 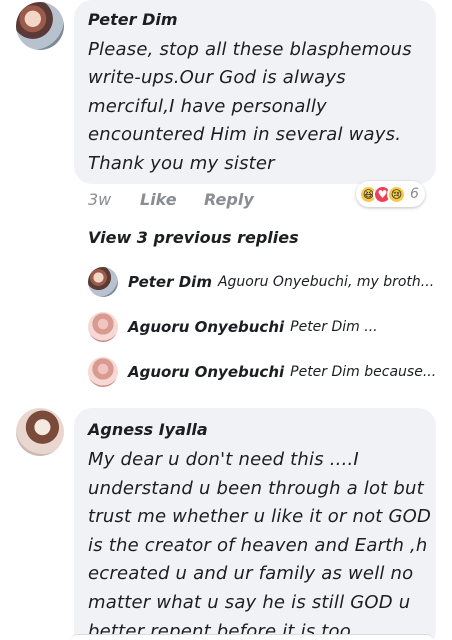 I want to click on reply-author: Peter Dim, so click(x=170, y=282).